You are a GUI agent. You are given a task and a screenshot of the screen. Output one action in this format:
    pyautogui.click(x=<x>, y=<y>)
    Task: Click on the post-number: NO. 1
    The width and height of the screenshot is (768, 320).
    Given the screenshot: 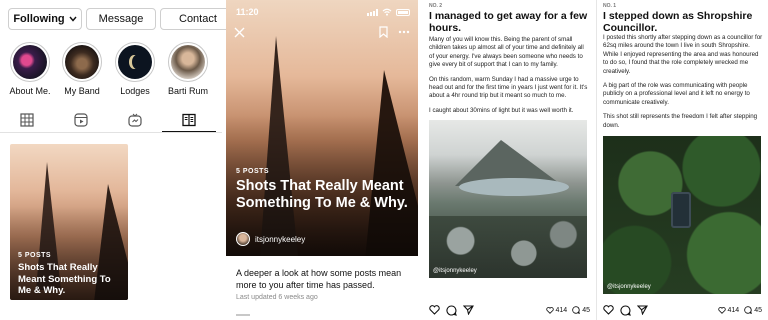 What is the action you would take?
    pyautogui.click(x=610, y=6)
    